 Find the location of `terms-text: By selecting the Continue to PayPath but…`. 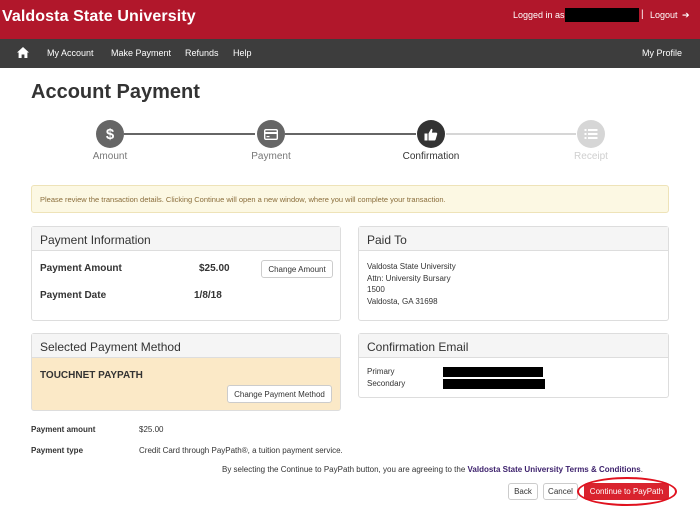

terms-text: By selecting the Continue to PayPath but… is located at coordinates (344, 469).